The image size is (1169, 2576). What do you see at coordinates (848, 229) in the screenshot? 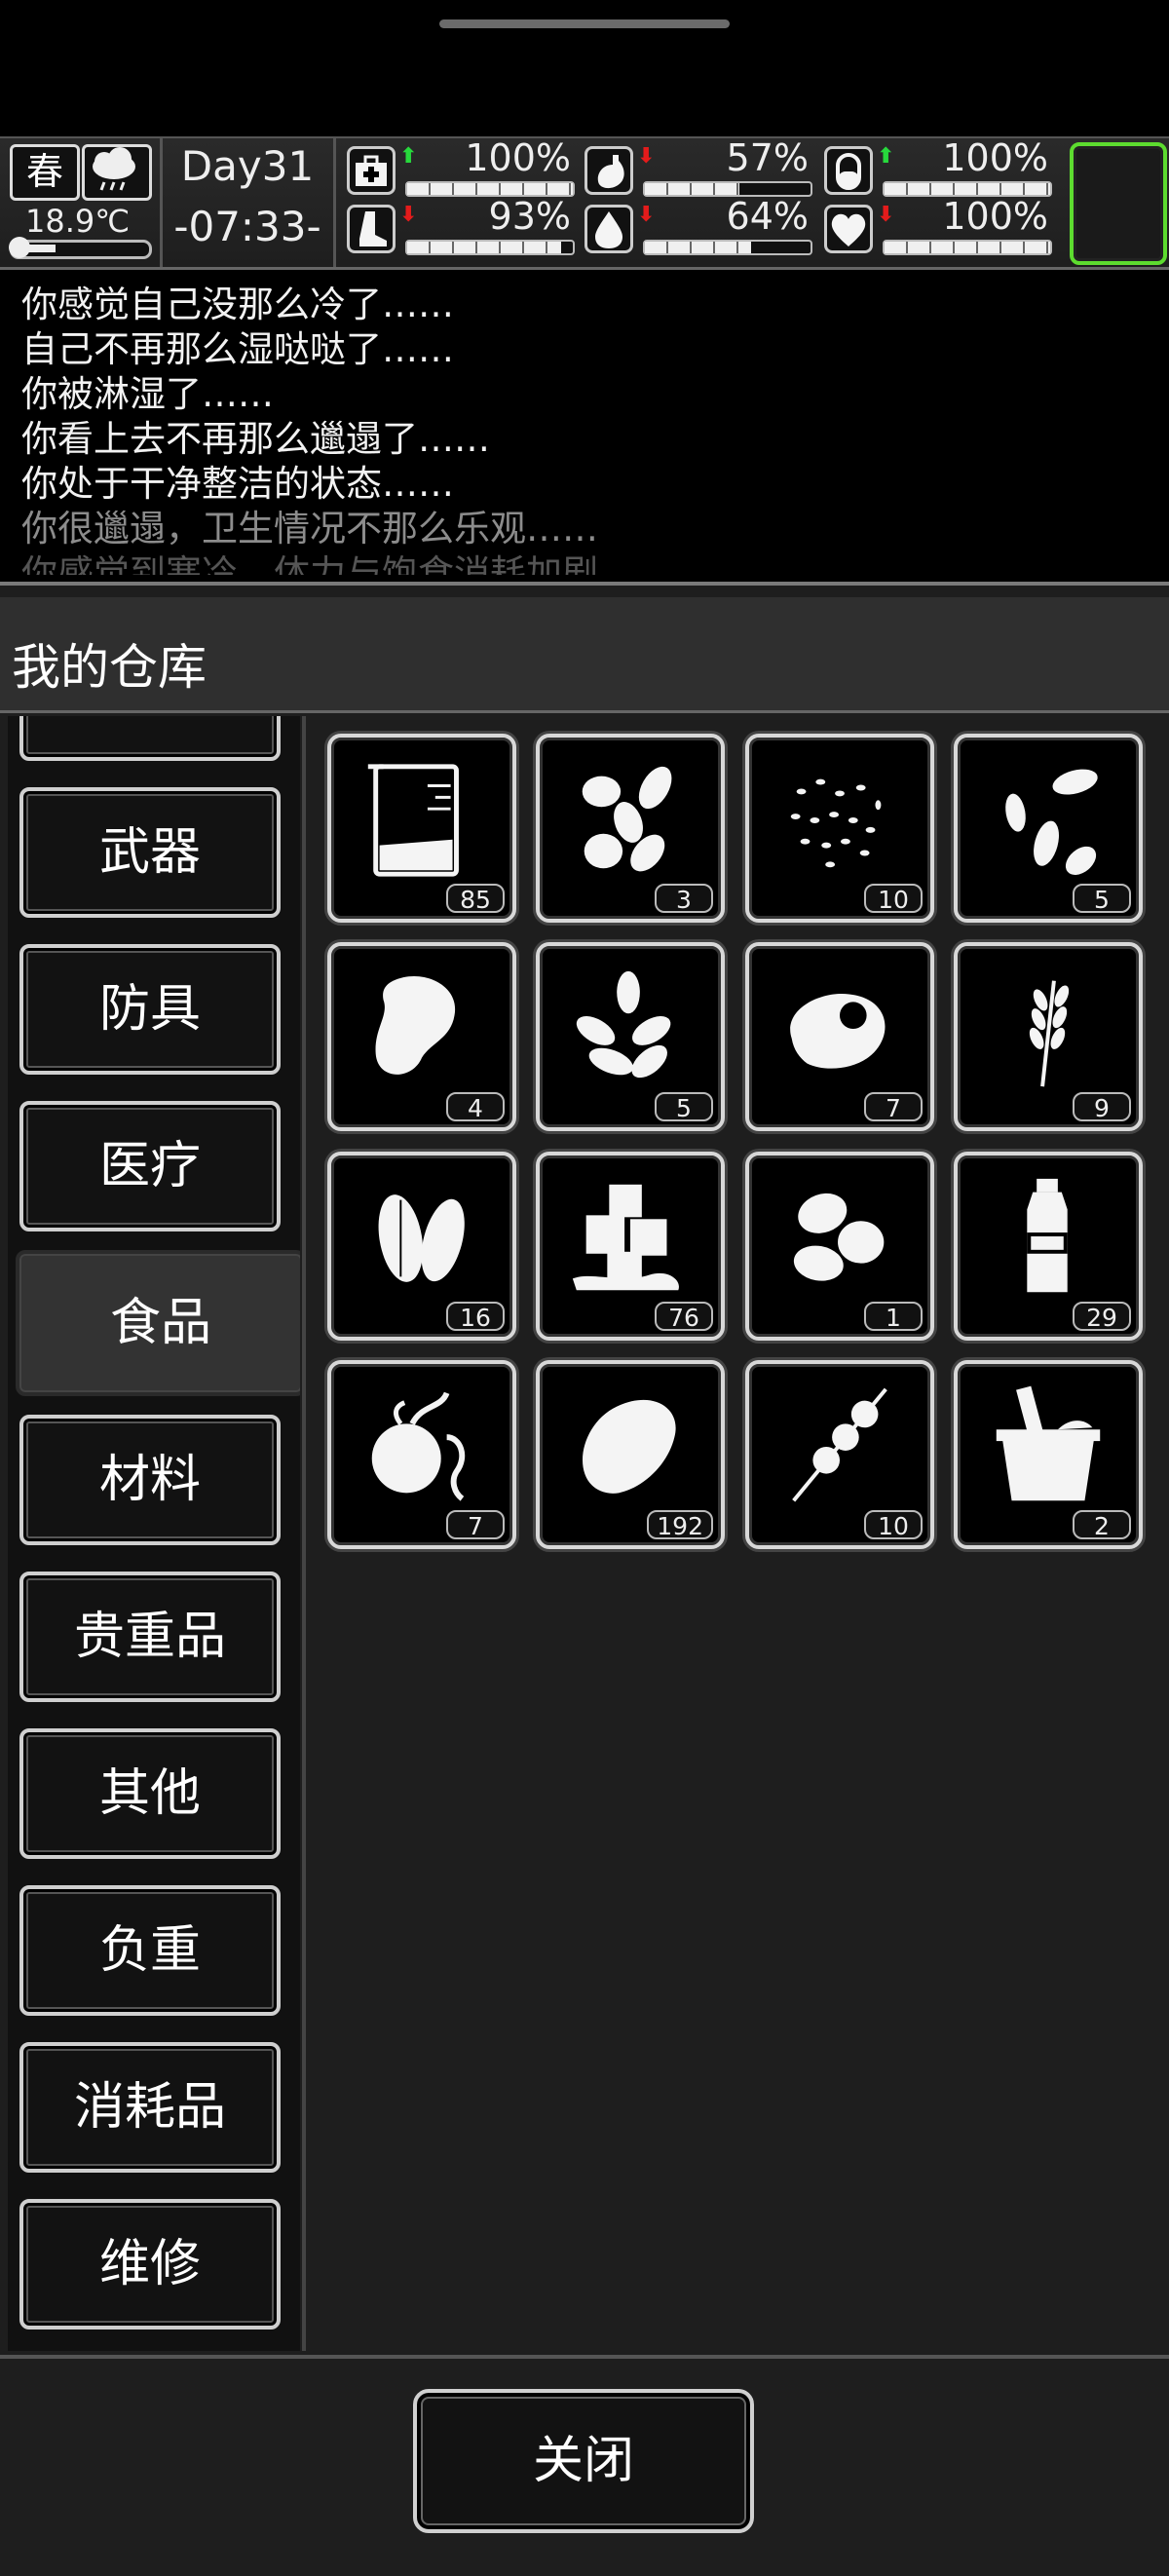
I see `heart-icon` at bounding box center [848, 229].